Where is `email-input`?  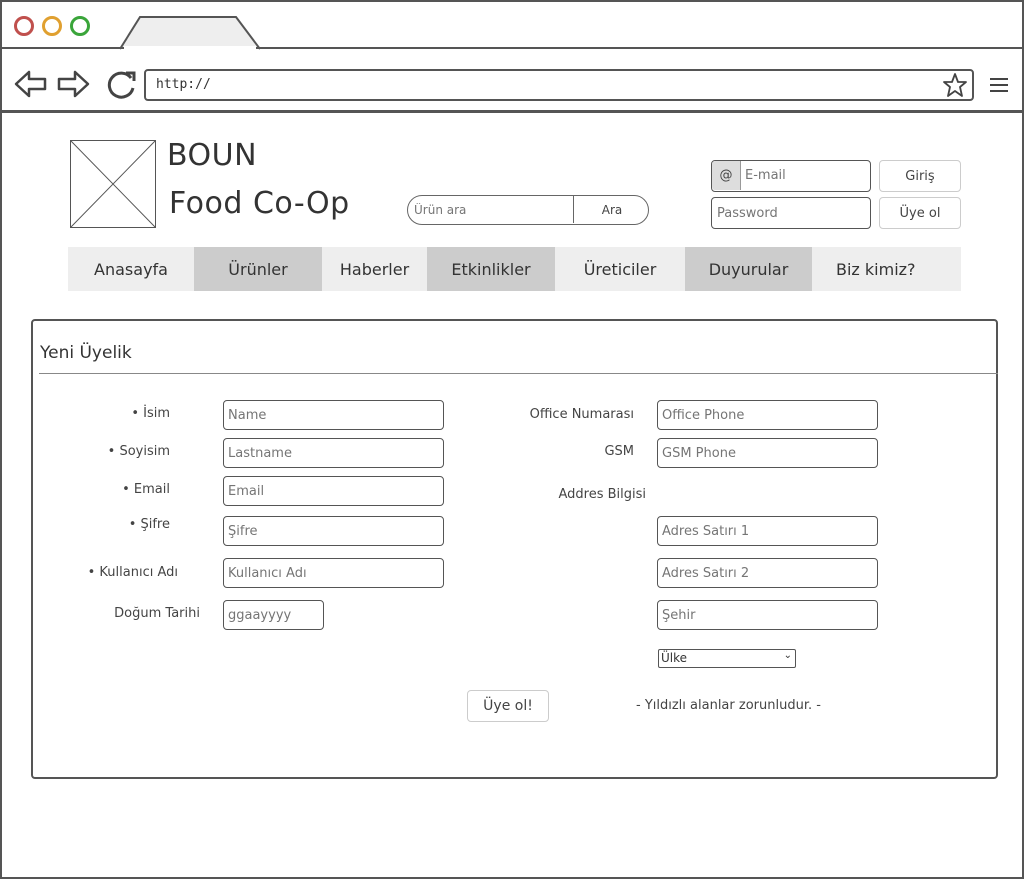
email-input is located at coordinates (333, 491).